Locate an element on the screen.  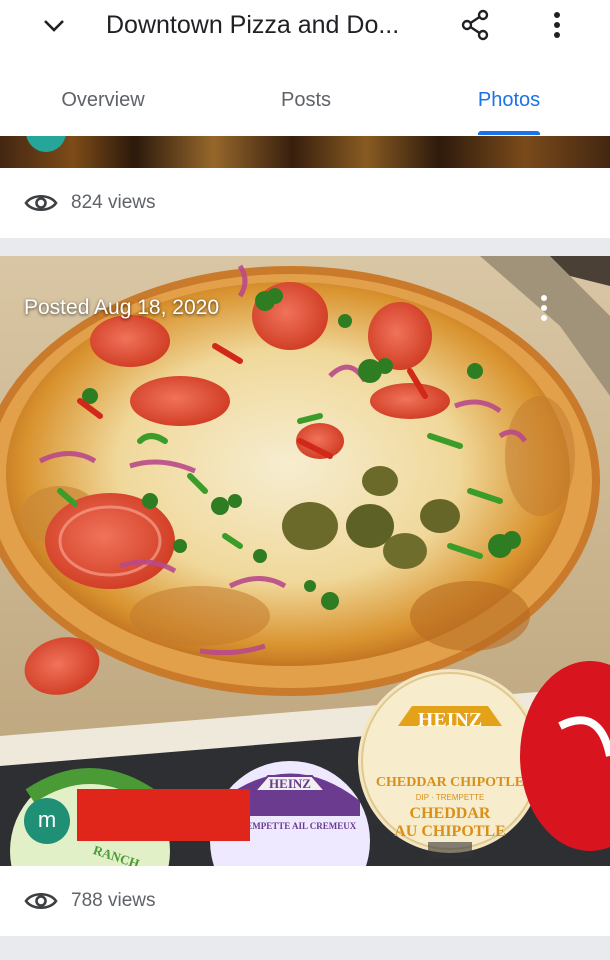
dip-label-line: CREAMY GARLIC DIP is located at coordinates (295, 813).